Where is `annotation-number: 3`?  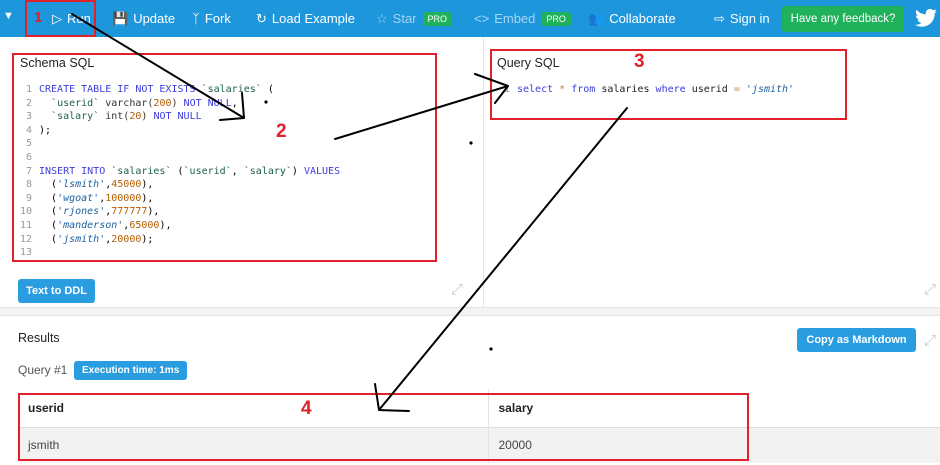 annotation-number: 3 is located at coordinates (639, 61).